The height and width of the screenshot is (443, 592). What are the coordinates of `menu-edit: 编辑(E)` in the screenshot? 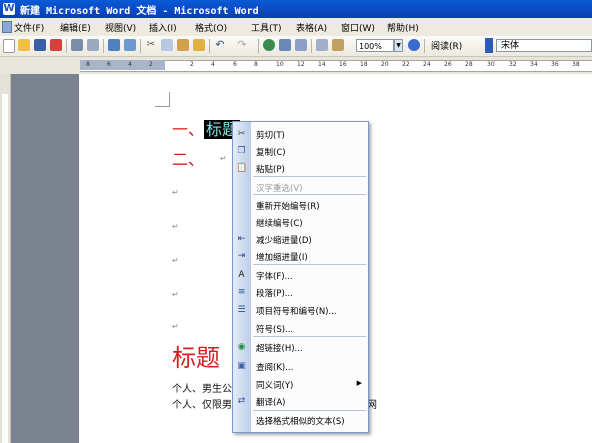 It's located at (75, 27).